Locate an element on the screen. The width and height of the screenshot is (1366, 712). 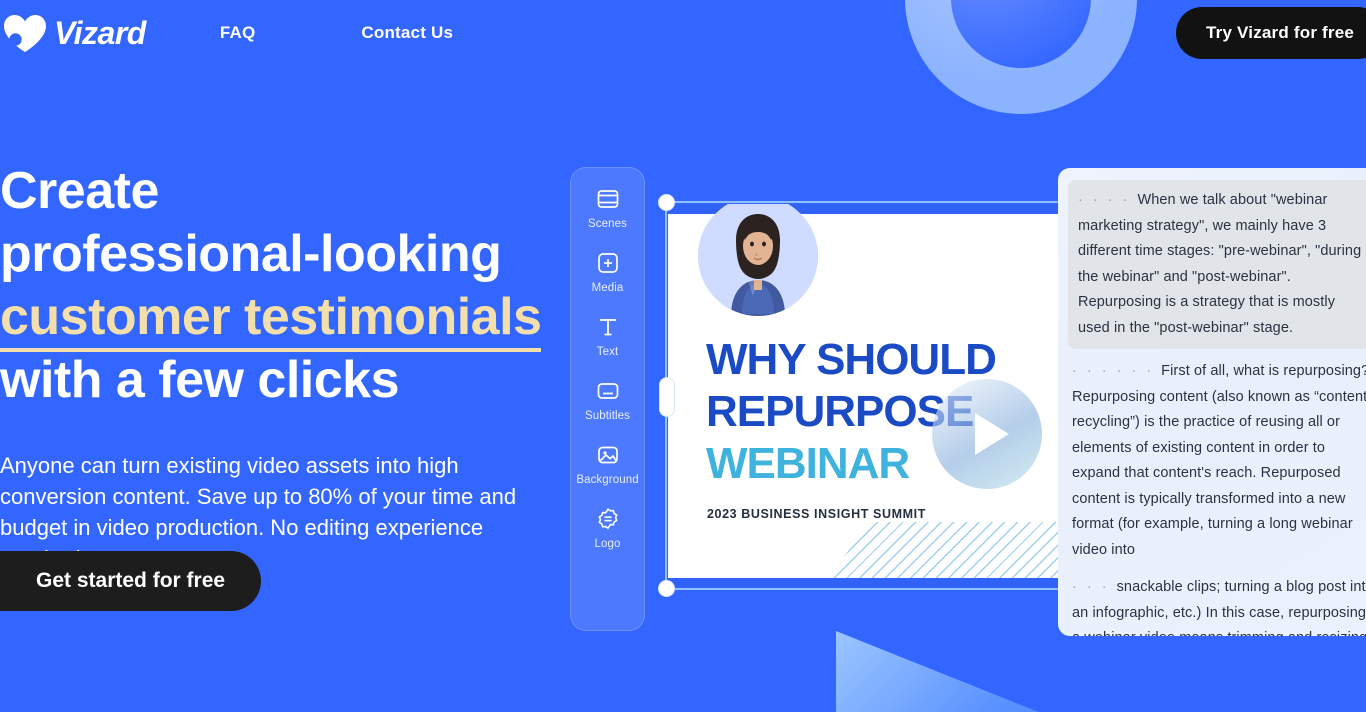
slide-subtitle: 2023 BUSINESS INSIGHT SUMMIT is located at coordinates (816, 514).